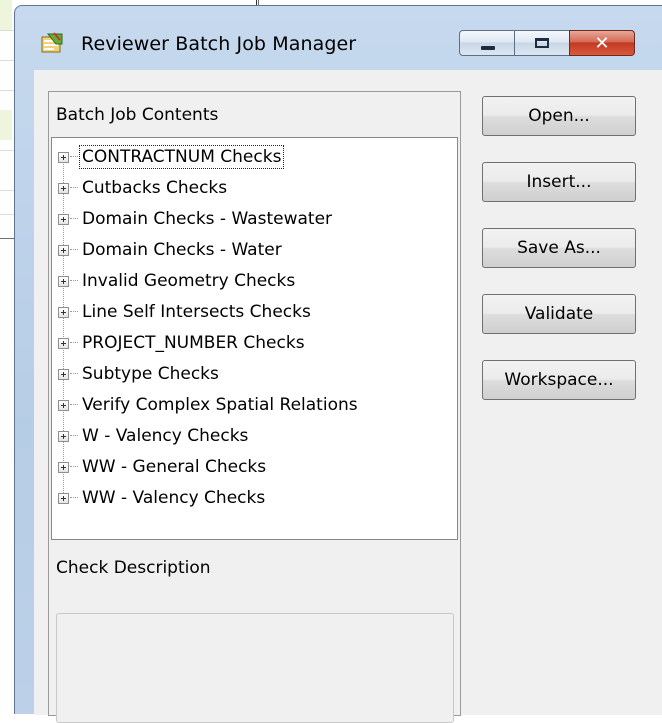 Image resolution: width=662 pixels, height=723 pixels. I want to click on tree-item-label: WW - General Checks, so click(174, 467).